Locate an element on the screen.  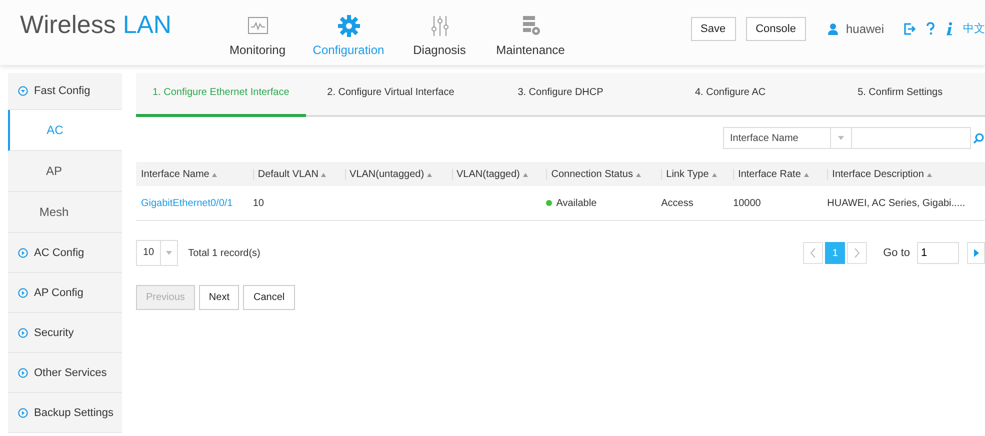
logo-text: Wireless is located at coordinates (68, 25).